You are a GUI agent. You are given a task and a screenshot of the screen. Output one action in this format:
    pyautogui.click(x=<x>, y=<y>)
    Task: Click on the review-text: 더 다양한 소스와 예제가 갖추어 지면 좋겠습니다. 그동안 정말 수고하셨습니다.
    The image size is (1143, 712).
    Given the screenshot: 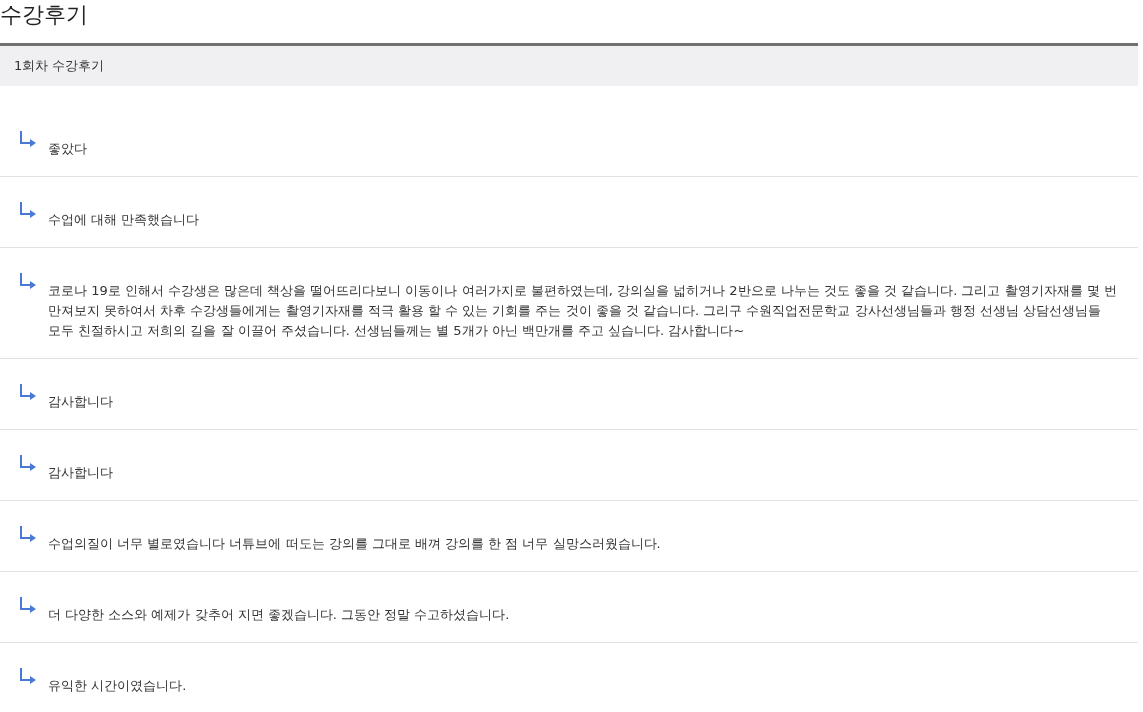 What is the action you would take?
    pyautogui.click(x=279, y=615)
    